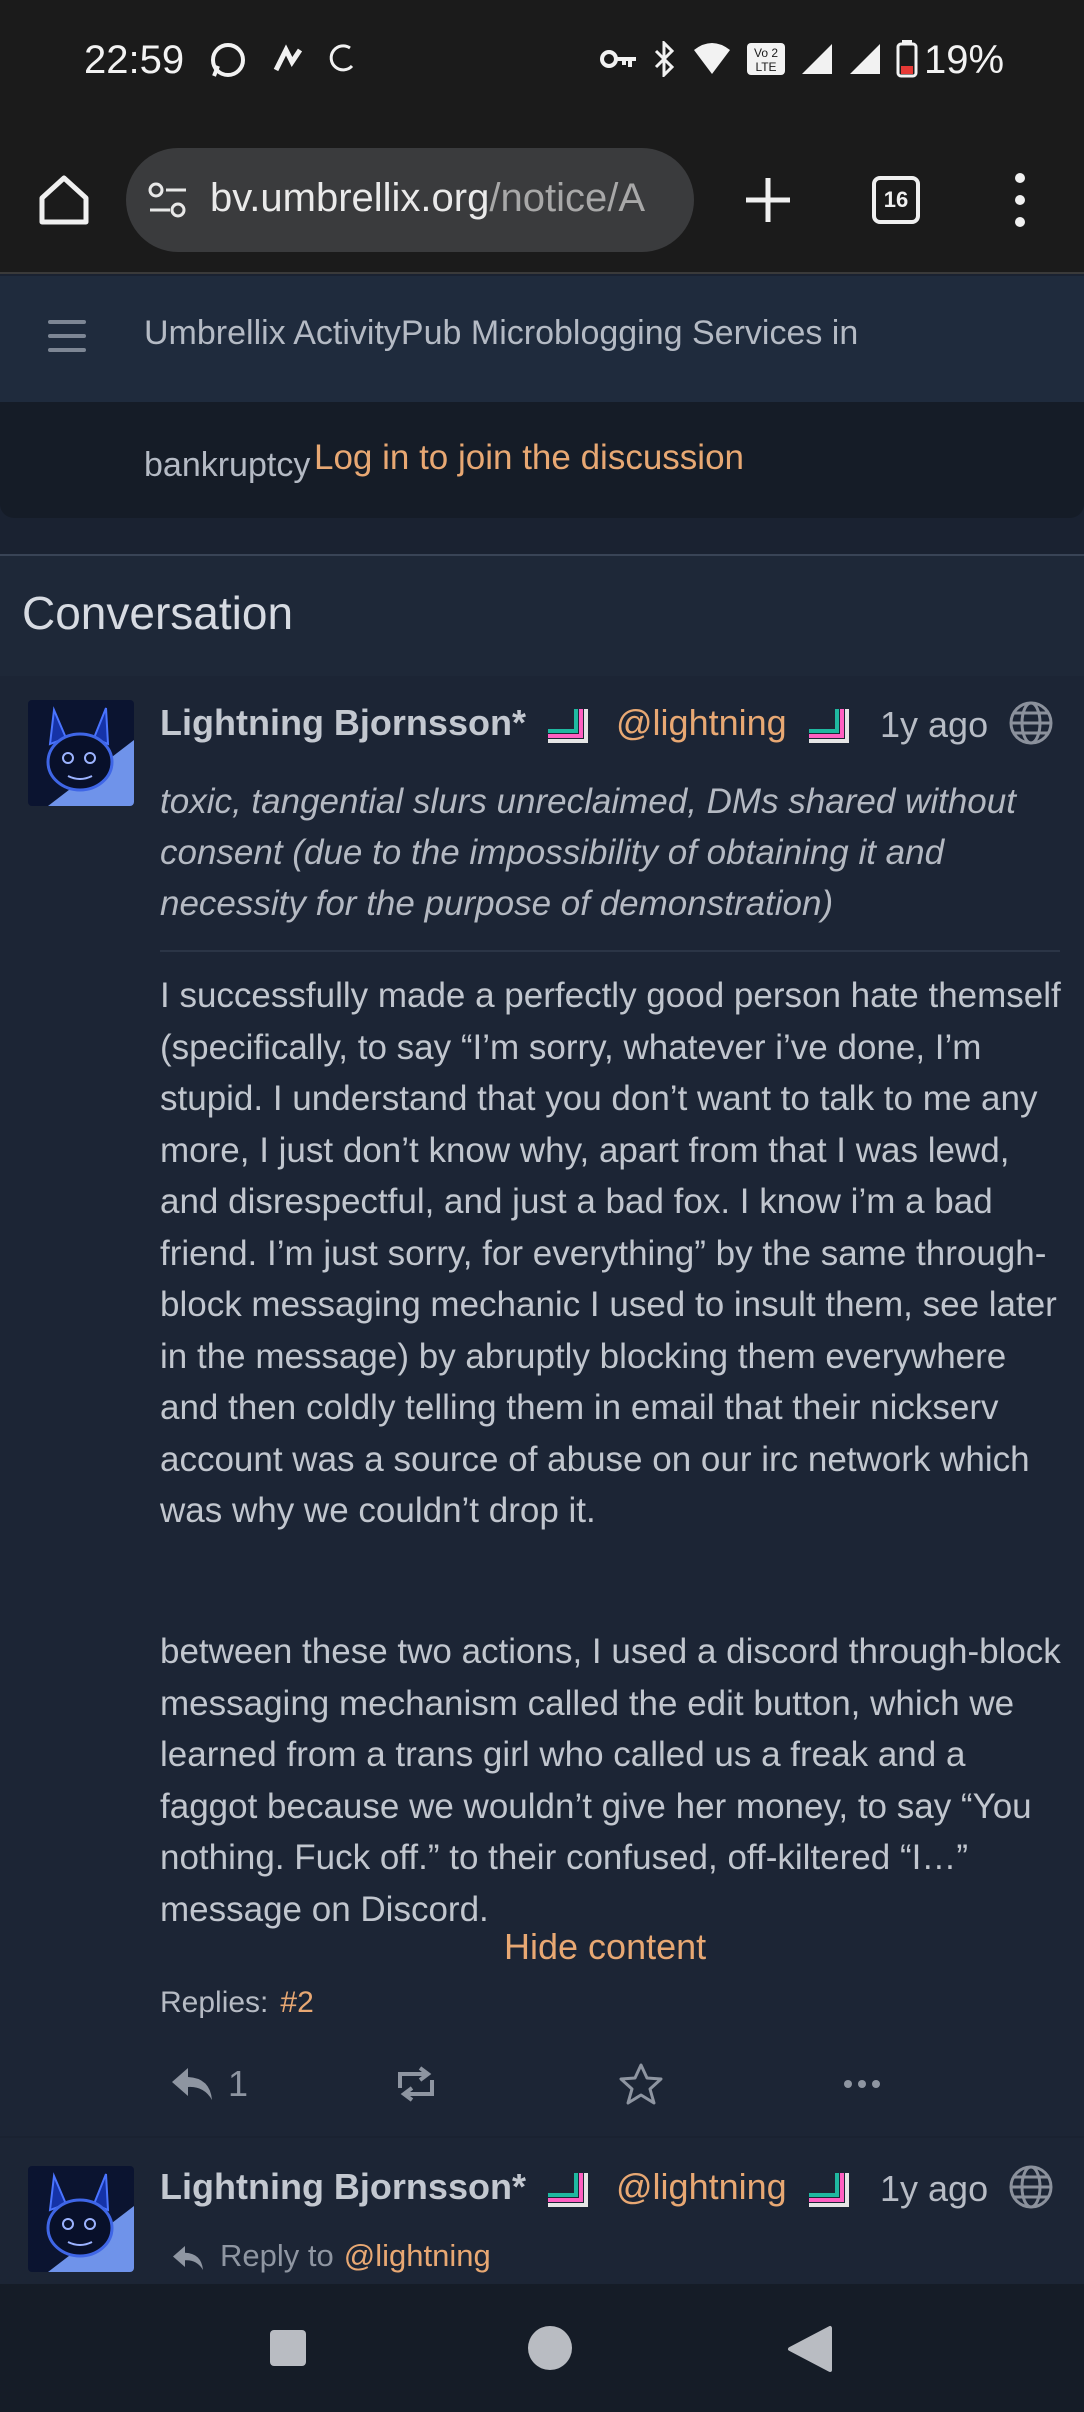 This screenshot has height=2412, width=1084. I want to click on header-strip: bankruptcy Log in to join the discussion, so click(542, 460).